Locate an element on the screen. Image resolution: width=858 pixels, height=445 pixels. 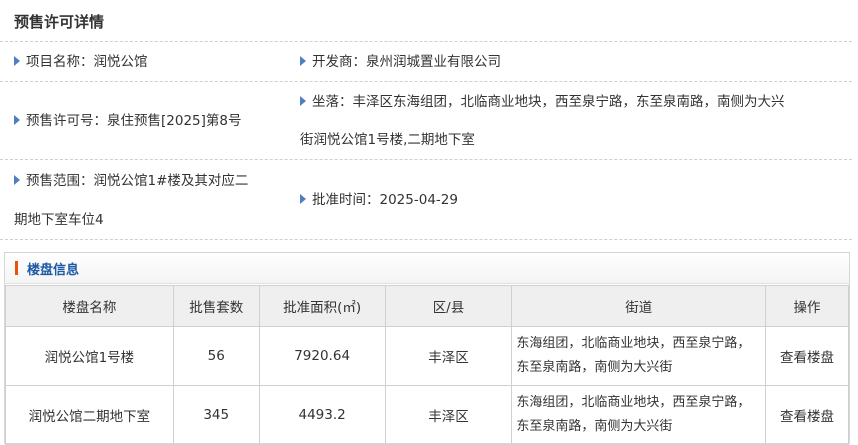
scope-text-line1: 预售范围：润悦公馆1#楼及其对应二 is located at coordinates (137, 181).